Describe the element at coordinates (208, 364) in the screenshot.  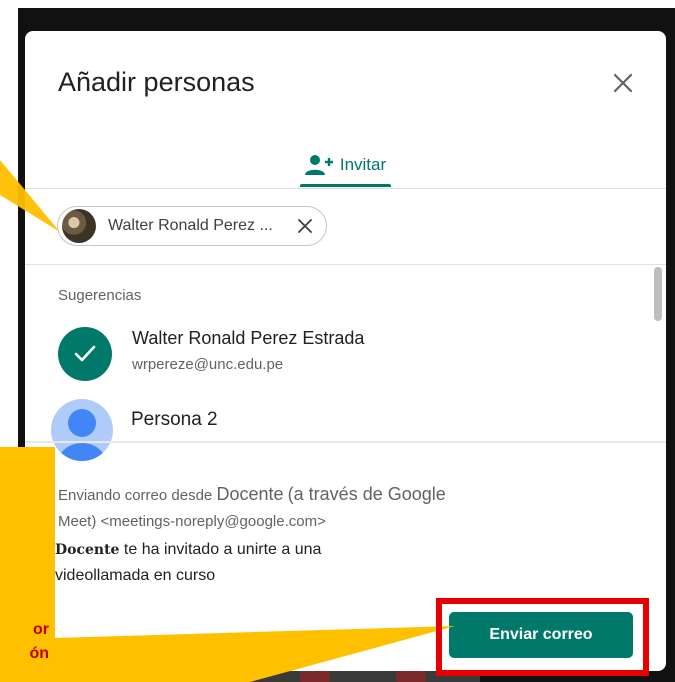
I see `suggestion-email: wrpereze@unc.edu.pe` at that location.